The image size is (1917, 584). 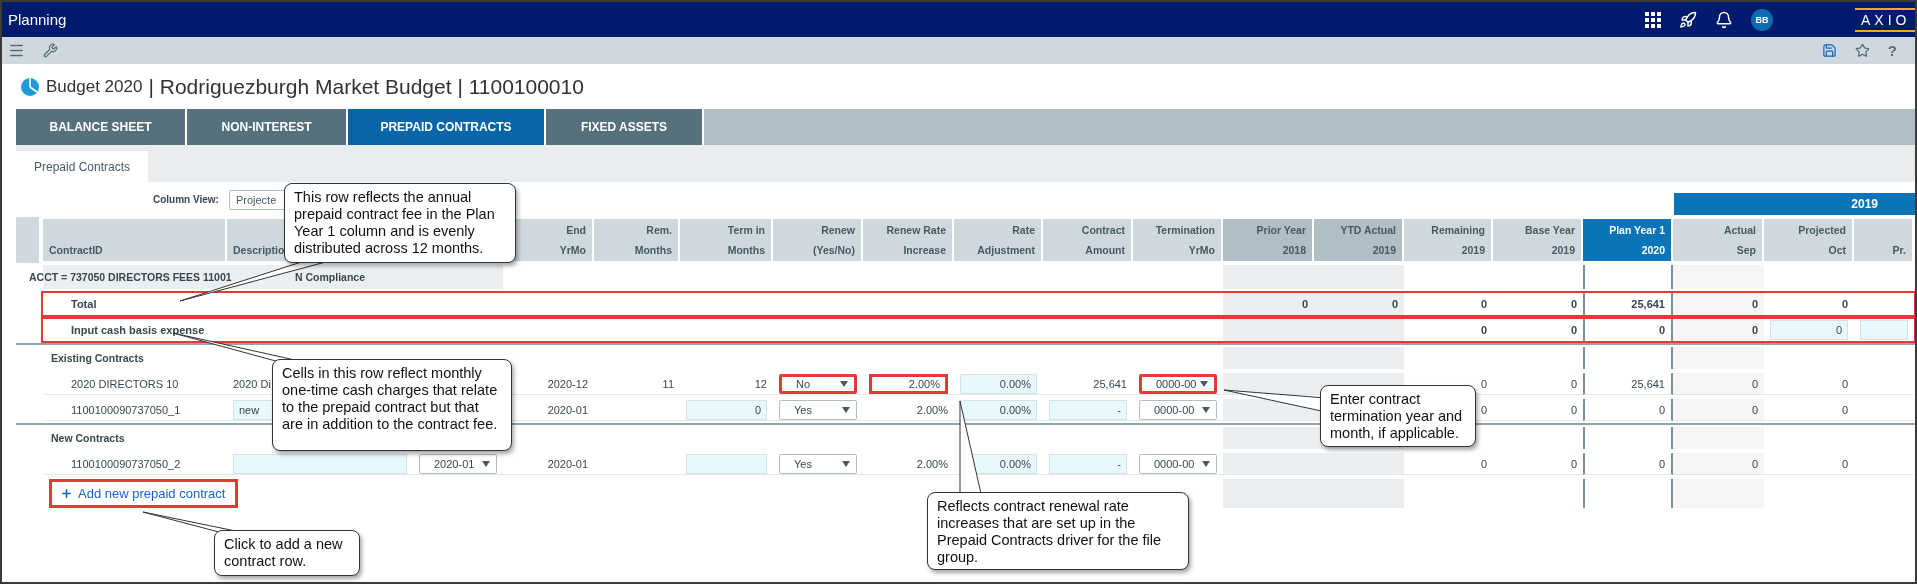 What do you see at coordinates (1268, 240) in the screenshot?
I see `column-header: Prior Year 2018` at bounding box center [1268, 240].